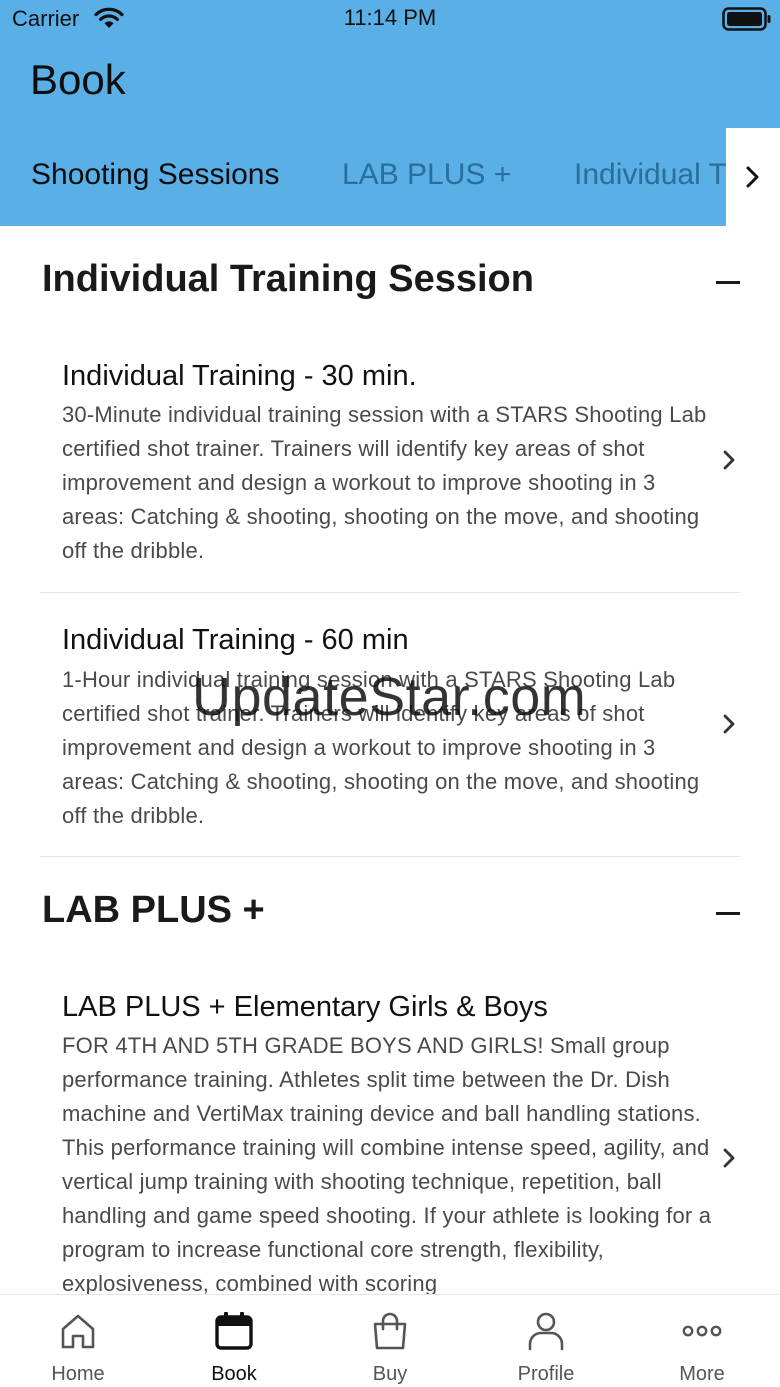 This screenshot has height=1387, width=780. Describe the element at coordinates (390, 1374) in the screenshot. I see `nav-label: Buy` at that location.